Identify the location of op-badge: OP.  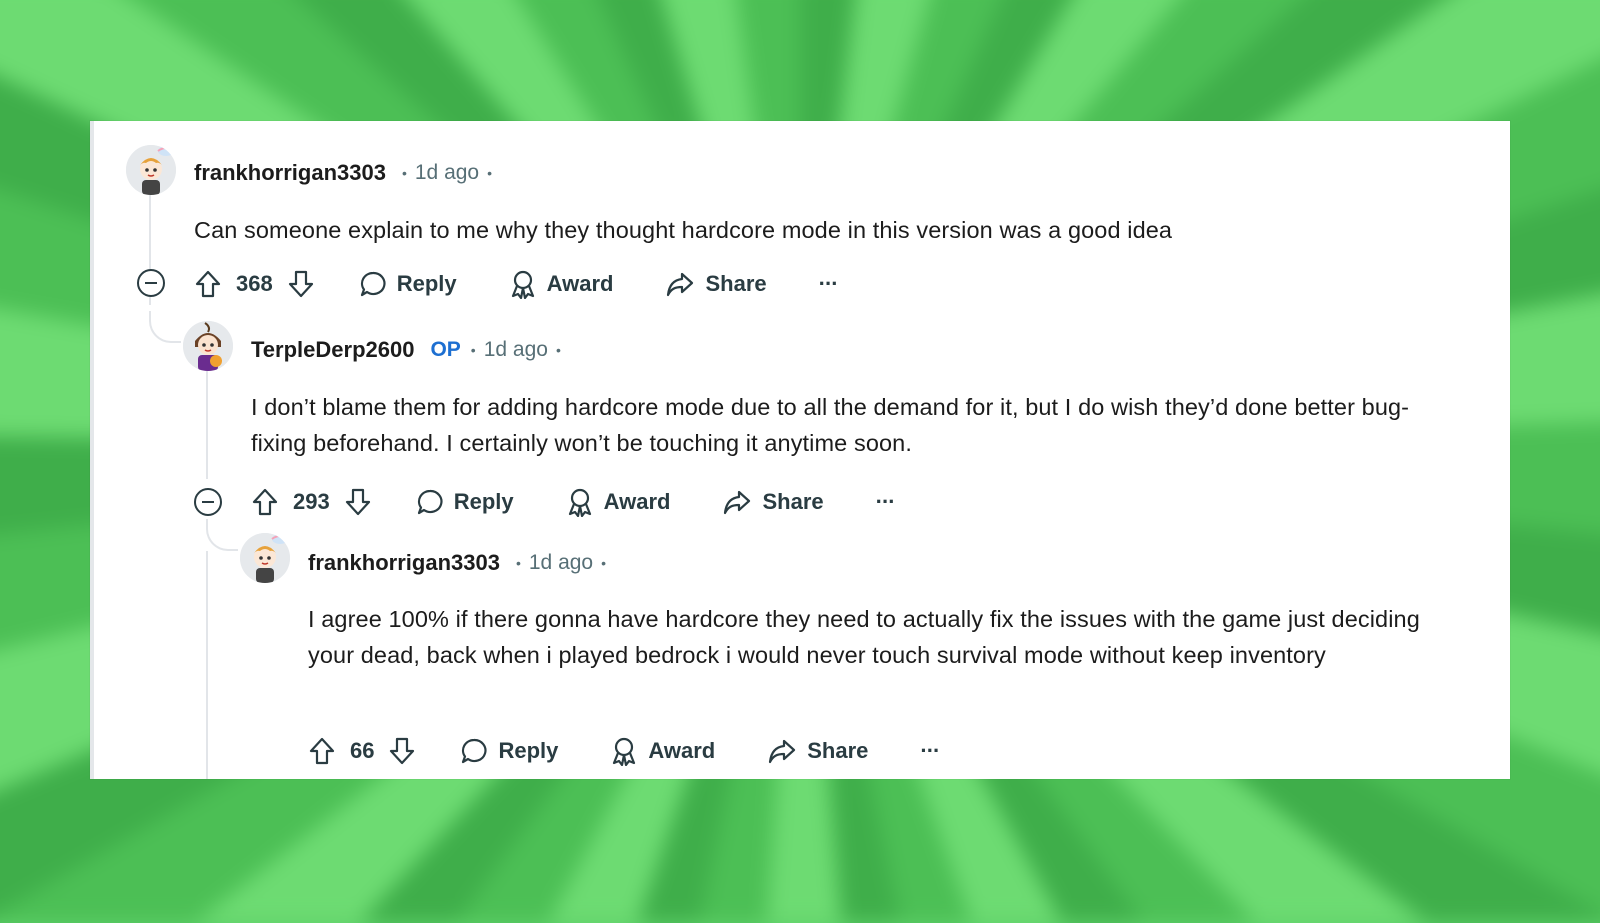
(445, 349).